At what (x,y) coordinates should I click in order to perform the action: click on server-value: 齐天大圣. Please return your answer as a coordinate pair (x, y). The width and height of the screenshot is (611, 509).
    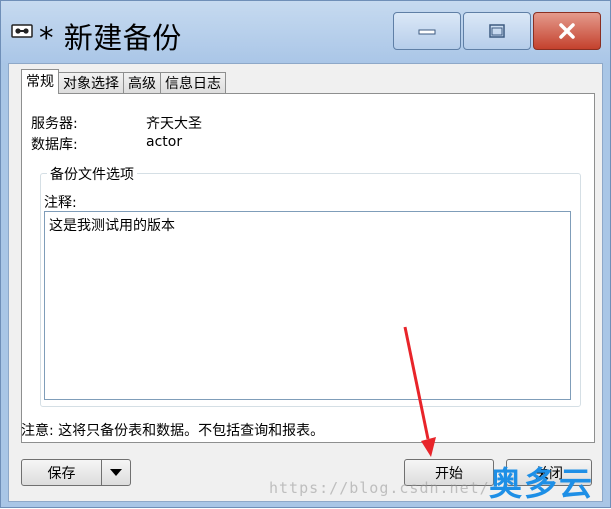
    Looking at the image, I should click on (174, 124).